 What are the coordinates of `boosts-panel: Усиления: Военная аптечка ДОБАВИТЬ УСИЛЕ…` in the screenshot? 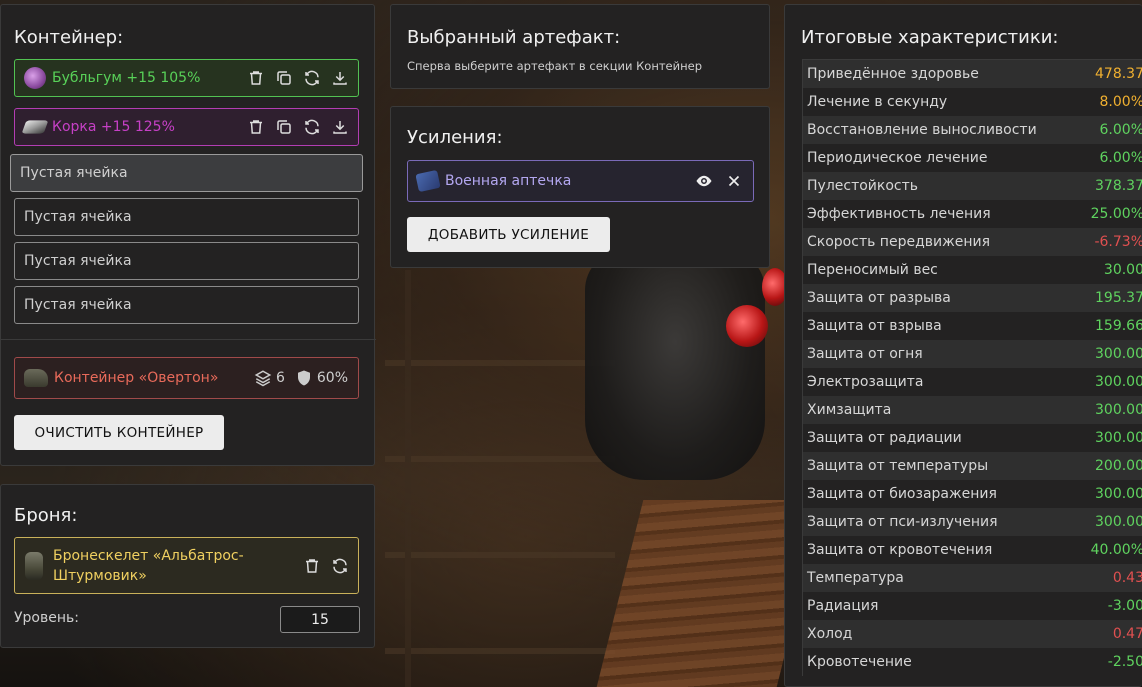 It's located at (580, 187).